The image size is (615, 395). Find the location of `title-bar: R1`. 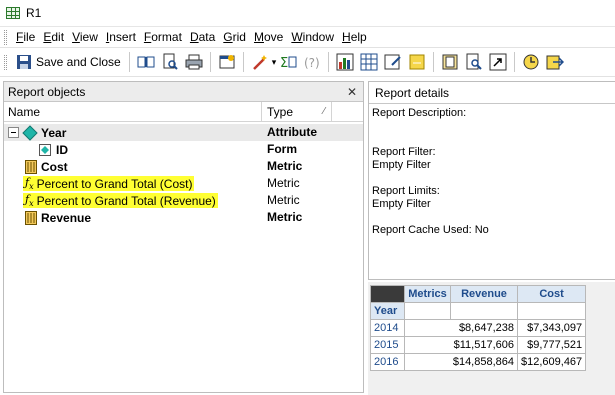

title-bar: R1 is located at coordinates (307, 13).